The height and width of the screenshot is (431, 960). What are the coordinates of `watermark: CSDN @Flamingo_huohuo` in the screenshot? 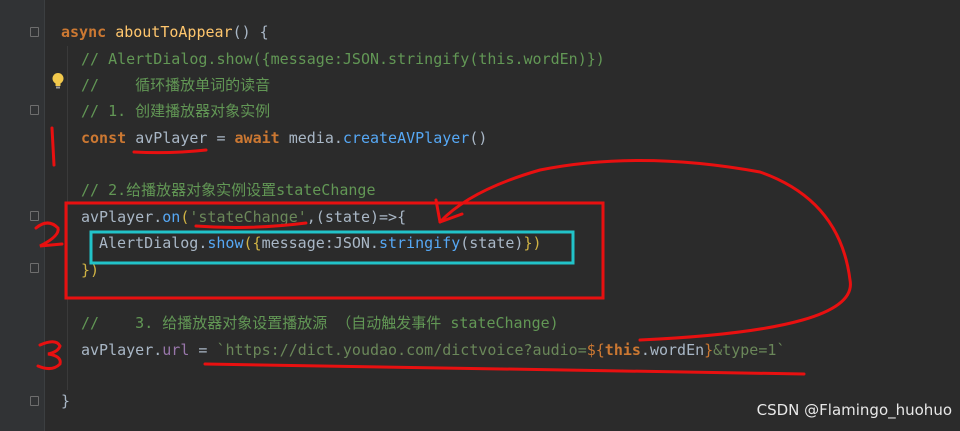 It's located at (854, 410).